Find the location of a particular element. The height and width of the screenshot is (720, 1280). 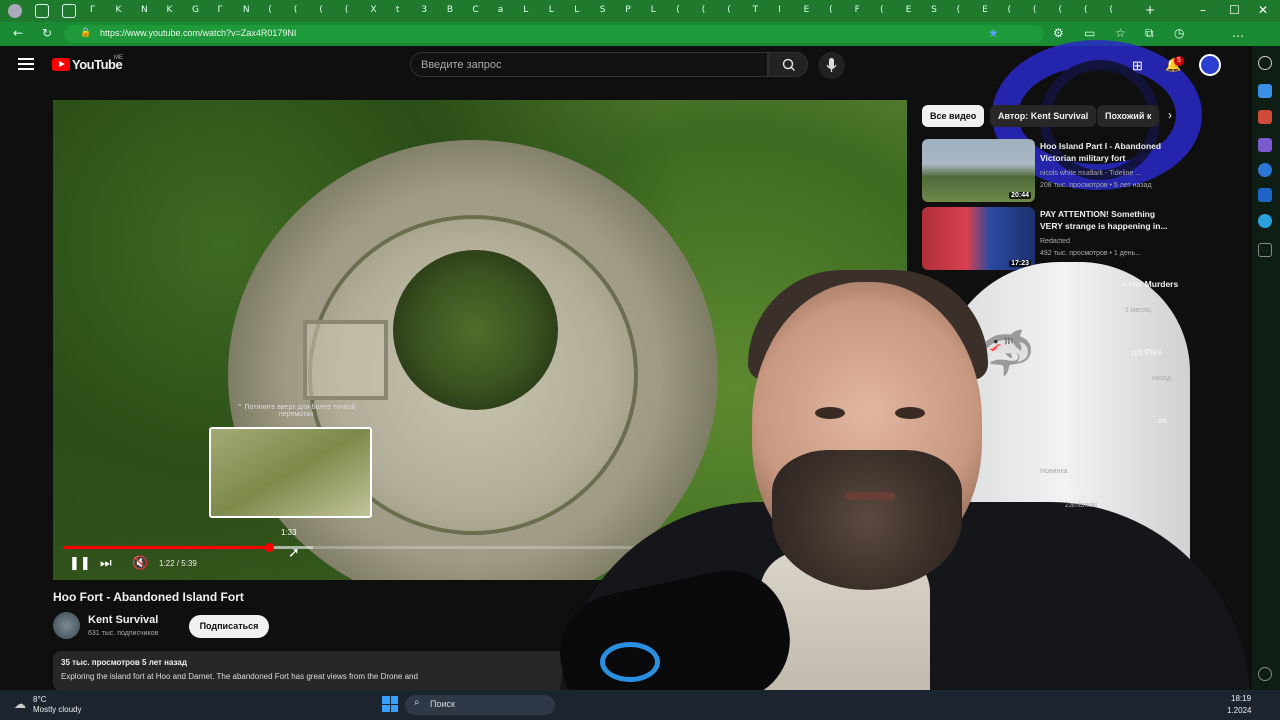

browser-tab: 3 is located at coordinates (424, 10).